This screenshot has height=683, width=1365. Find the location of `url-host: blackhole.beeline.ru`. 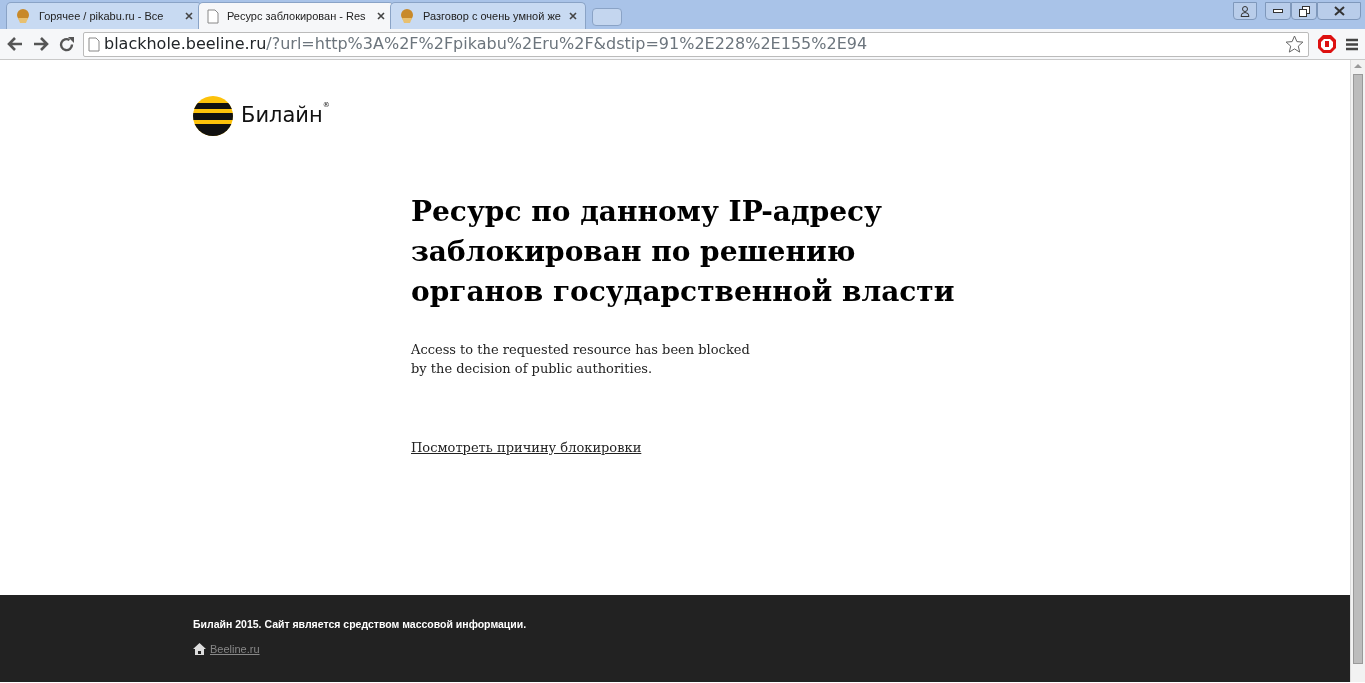

url-host: blackhole.beeline.ru is located at coordinates (185, 43).